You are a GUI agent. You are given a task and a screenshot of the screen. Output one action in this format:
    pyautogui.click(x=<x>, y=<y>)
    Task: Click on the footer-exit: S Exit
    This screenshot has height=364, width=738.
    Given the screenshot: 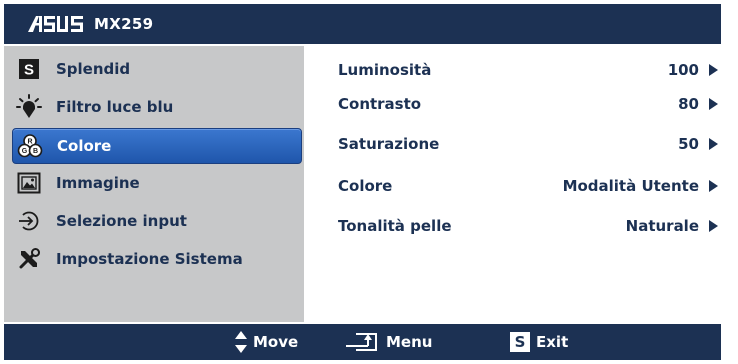 What is the action you would take?
    pyautogui.click(x=539, y=342)
    